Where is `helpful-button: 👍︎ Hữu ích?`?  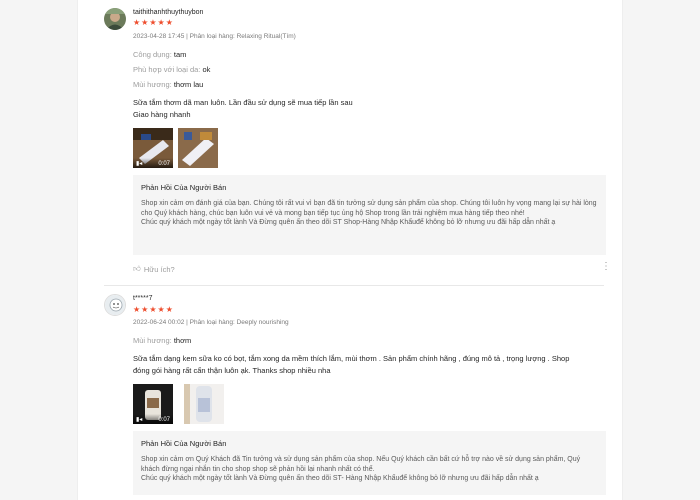 helpful-button: 👍︎ Hữu ích? is located at coordinates (154, 269).